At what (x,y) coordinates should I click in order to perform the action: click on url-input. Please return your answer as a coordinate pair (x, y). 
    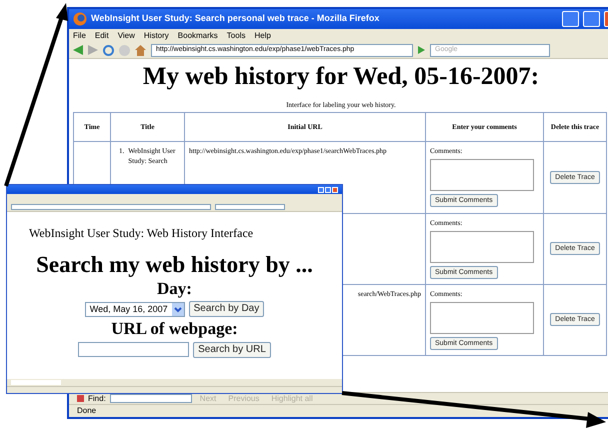
    Looking at the image, I should click on (134, 349).